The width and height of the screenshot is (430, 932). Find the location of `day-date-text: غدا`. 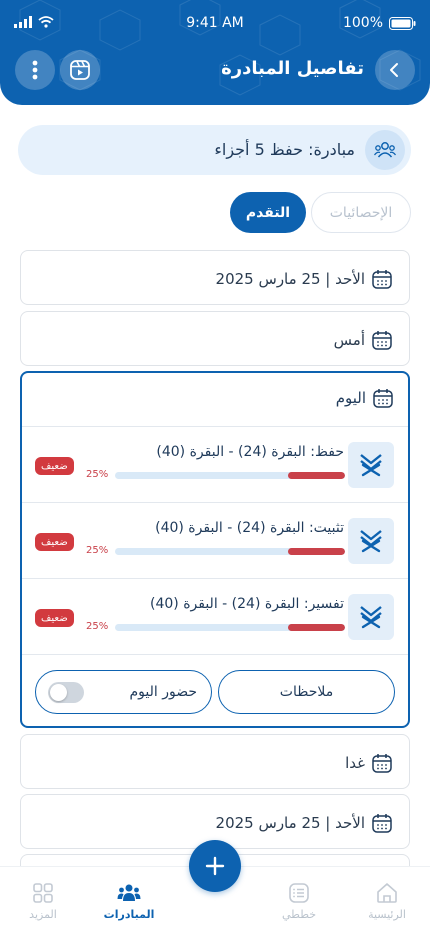

day-date-text: غدا is located at coordinates (355, 763).